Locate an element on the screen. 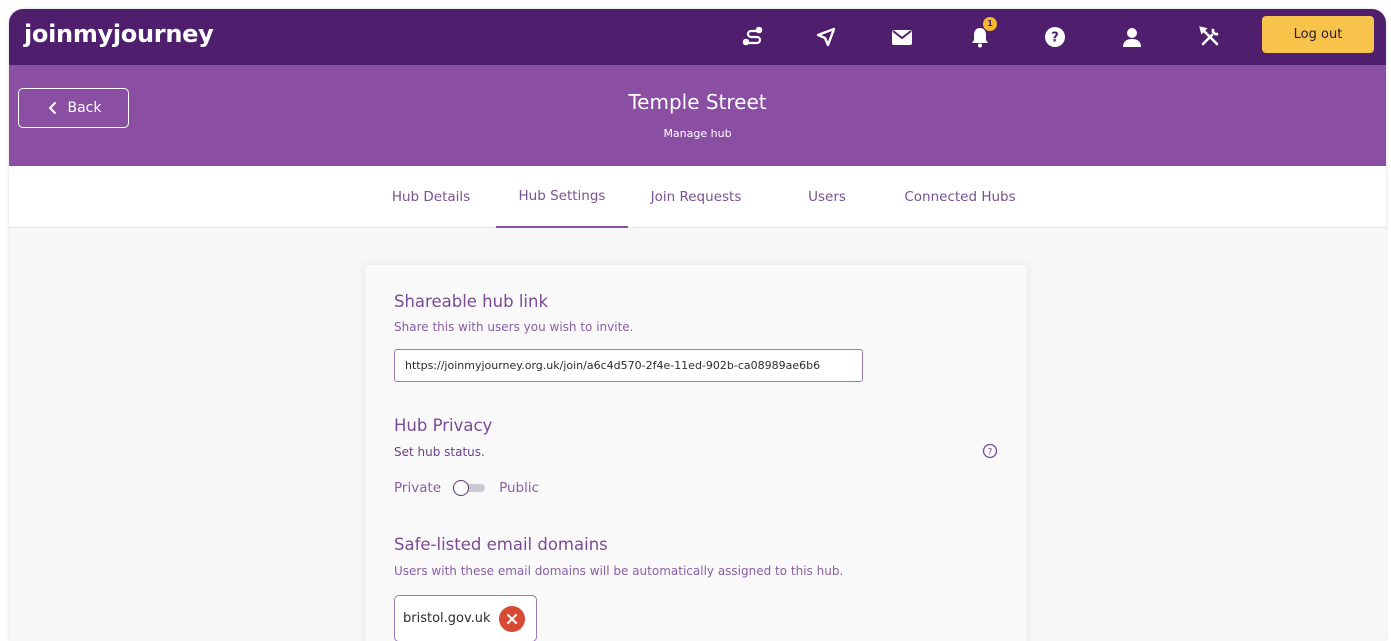 The image size is (1391, 641). remove-domain-button is located at coordinates (511, 618).